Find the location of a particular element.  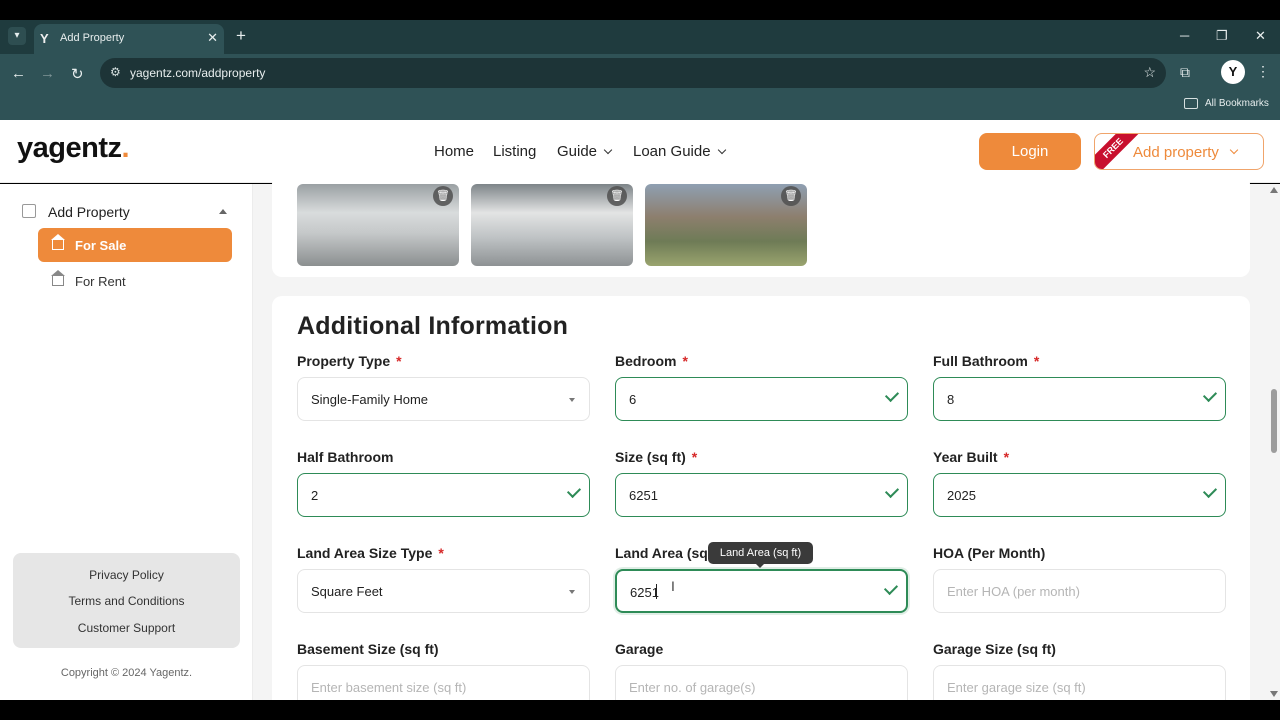

customer-support-link: Customer Support is located at coordinates (126, 628).